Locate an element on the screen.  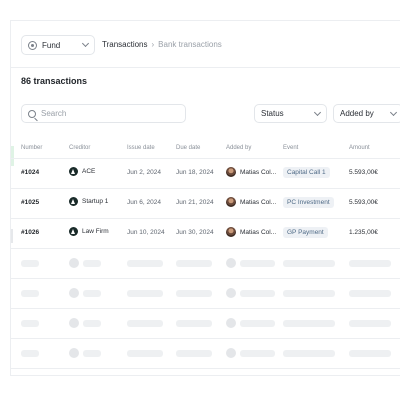
due-date: Jun 21, 2024 is located at coordinates (195, 202).